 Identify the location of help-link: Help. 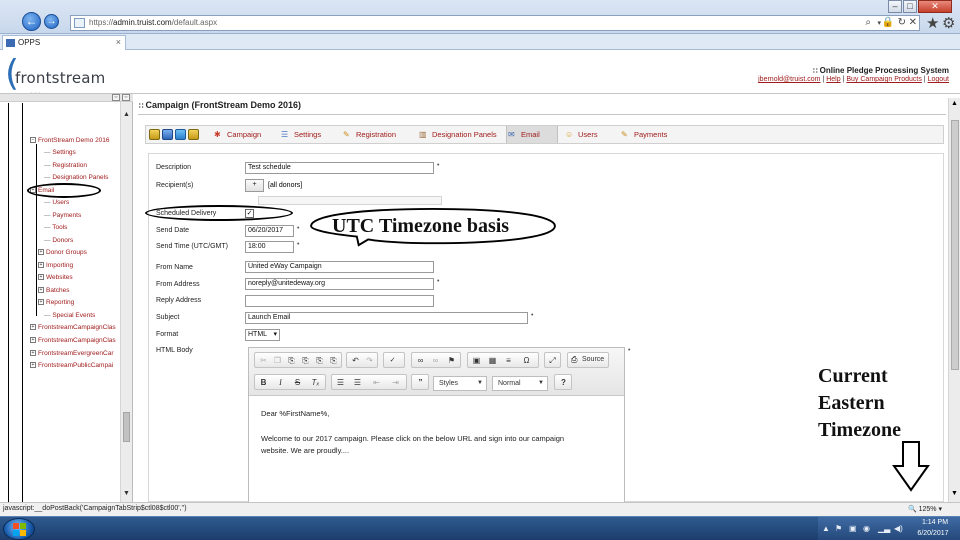
(833, 79).